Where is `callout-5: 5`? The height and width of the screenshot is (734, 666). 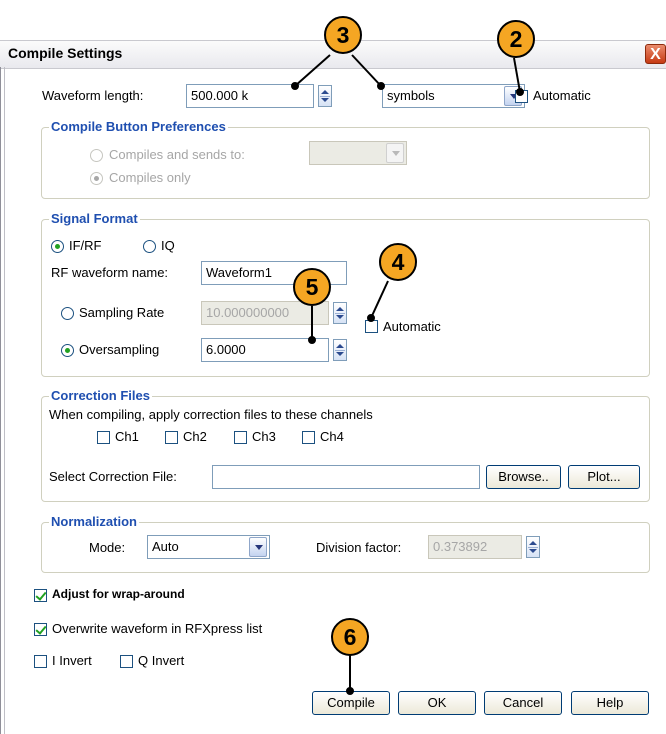
callout-5: 5 is located at coordinates (312, 287).